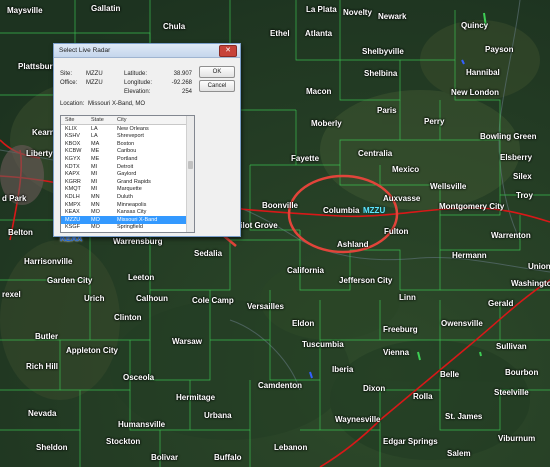  What do you see at coordinates (483, 72) in the screenshot?
I see `town-label: Hannibal` at bounding box center [483, 72].